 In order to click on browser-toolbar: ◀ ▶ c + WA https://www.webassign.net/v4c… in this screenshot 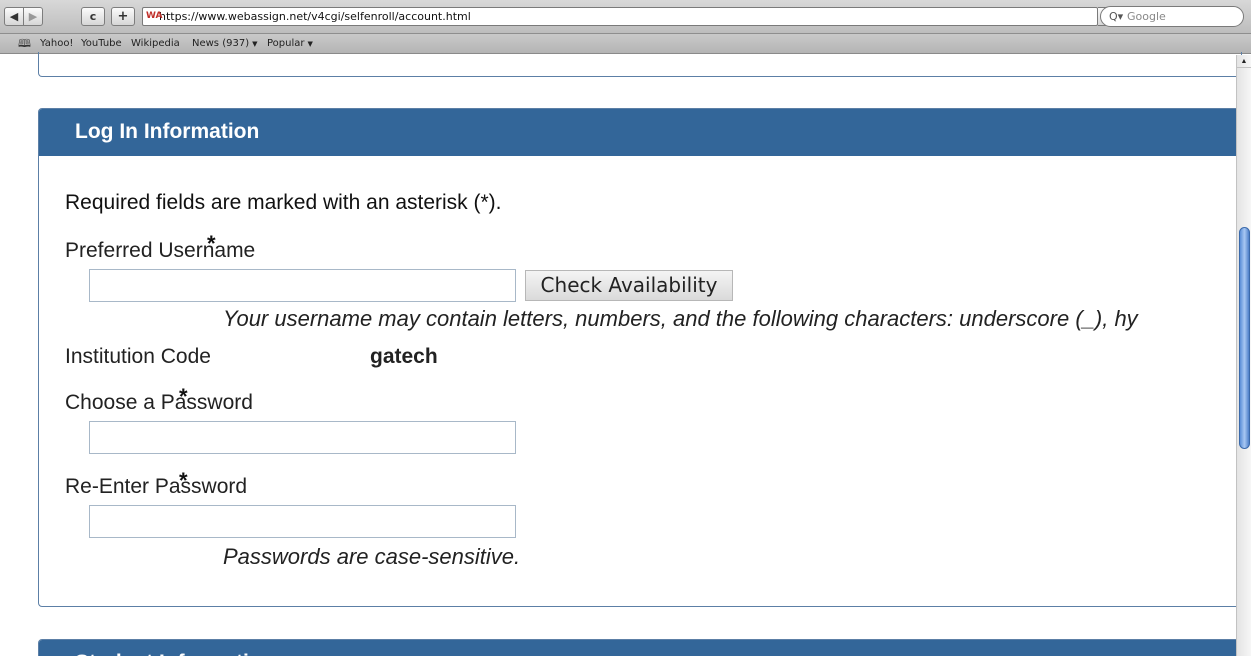, I will do `click(625, 17)`.